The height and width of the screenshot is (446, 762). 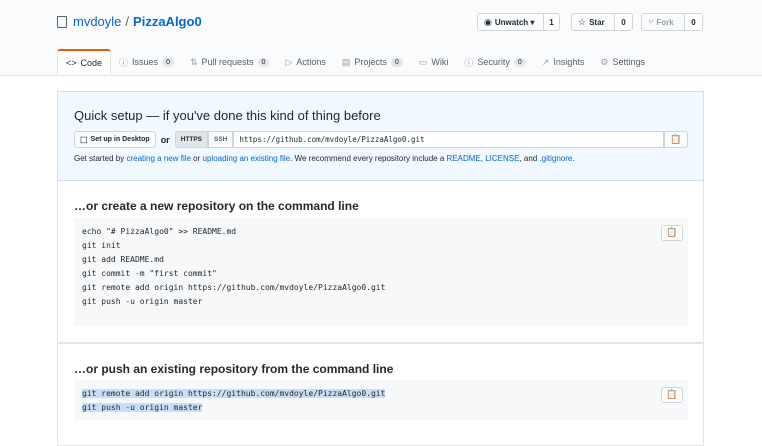 I want to click on copy-commands-button: 📋, so click(x=672, y=233).